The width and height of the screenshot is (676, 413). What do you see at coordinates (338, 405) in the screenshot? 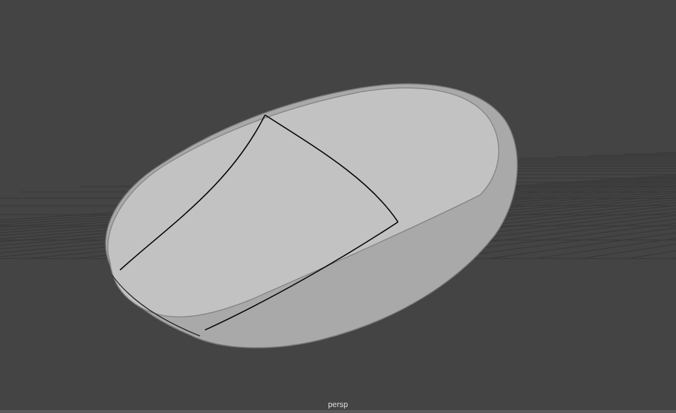
I see `camera-label: persp` at bounding box center [338, 405].